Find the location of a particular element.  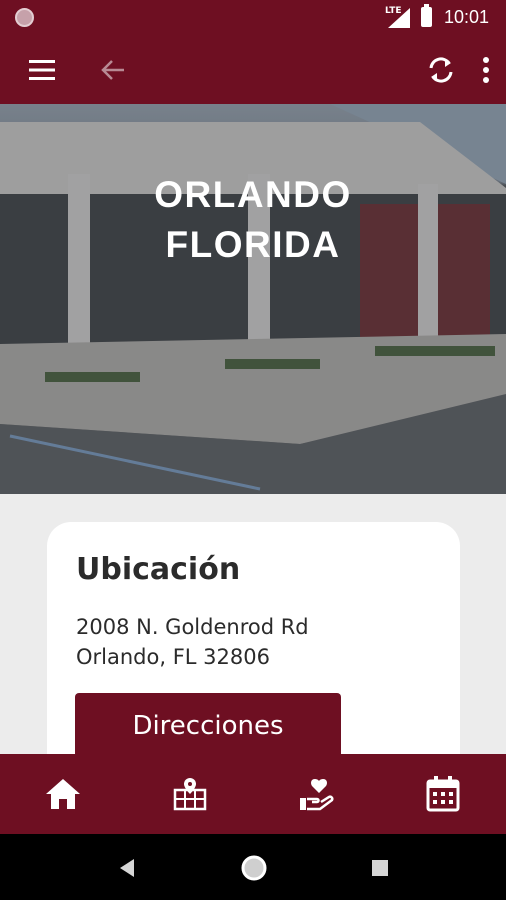

status-bar: LTE 10:01 is located at coordinates (253, 18).